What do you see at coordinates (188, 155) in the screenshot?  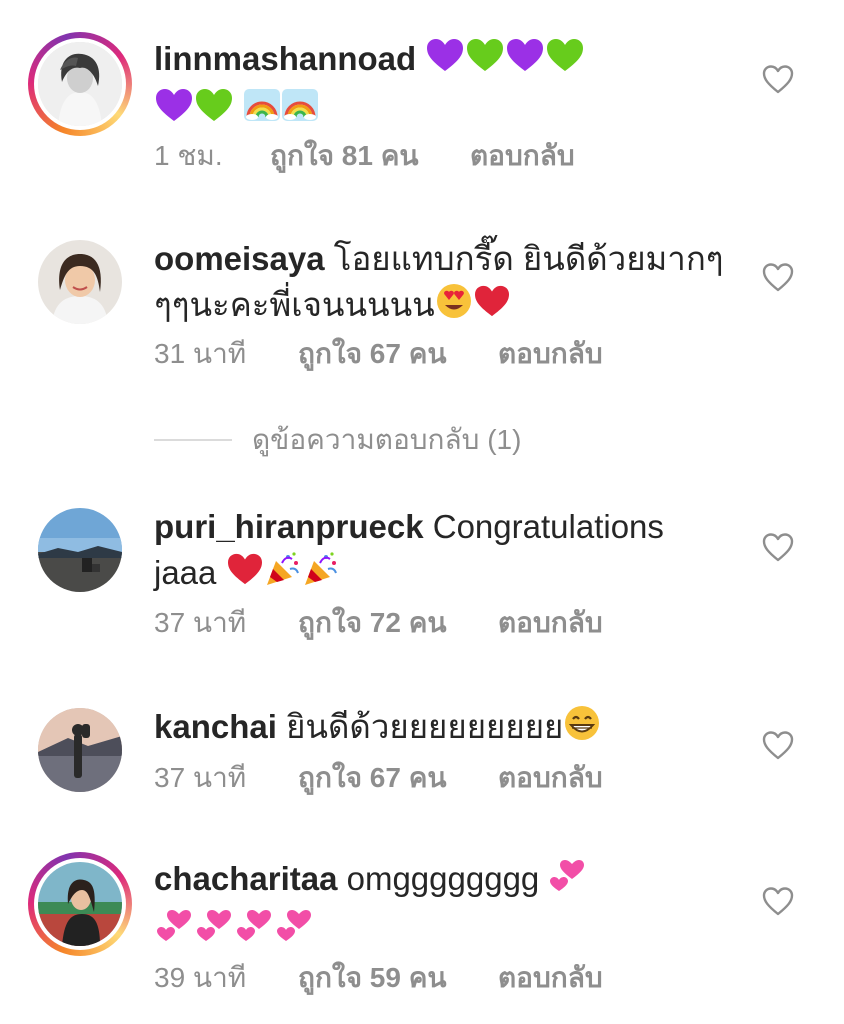 I see `comment-time: 1 ชม.` at bounding box center [188, 155].